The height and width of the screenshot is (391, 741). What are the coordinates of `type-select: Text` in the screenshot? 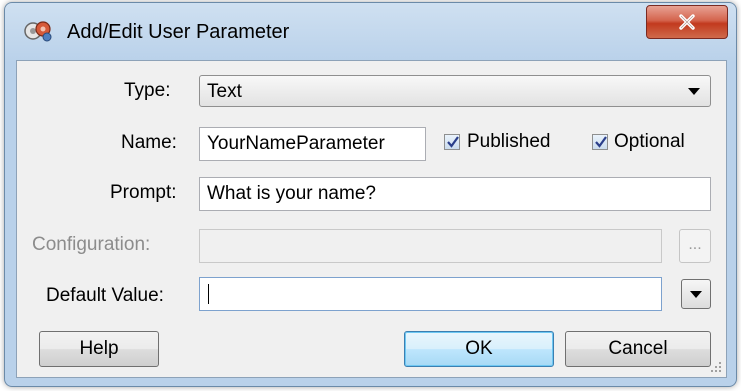 It's located at (455, 91).